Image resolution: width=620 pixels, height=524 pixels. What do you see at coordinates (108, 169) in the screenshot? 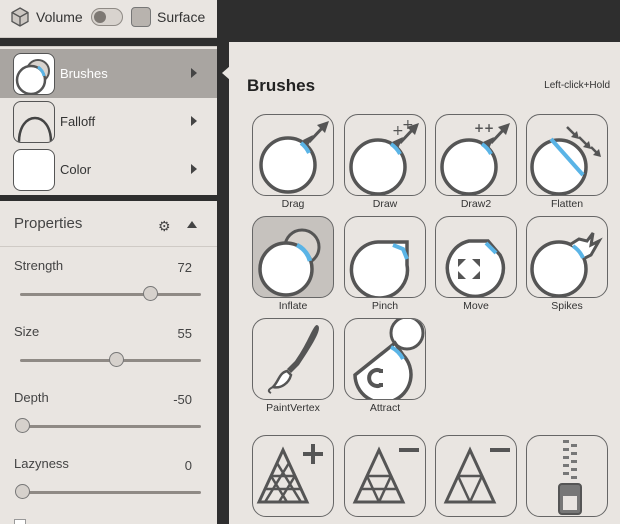
I see `menu-item-color: Color` at bounding box center [108, 169].